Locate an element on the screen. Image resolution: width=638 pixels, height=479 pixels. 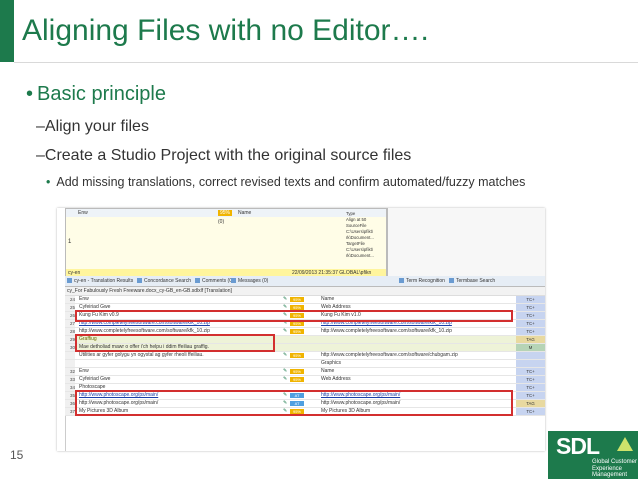
segment-number: 25 is located at coordinates (70, 307).